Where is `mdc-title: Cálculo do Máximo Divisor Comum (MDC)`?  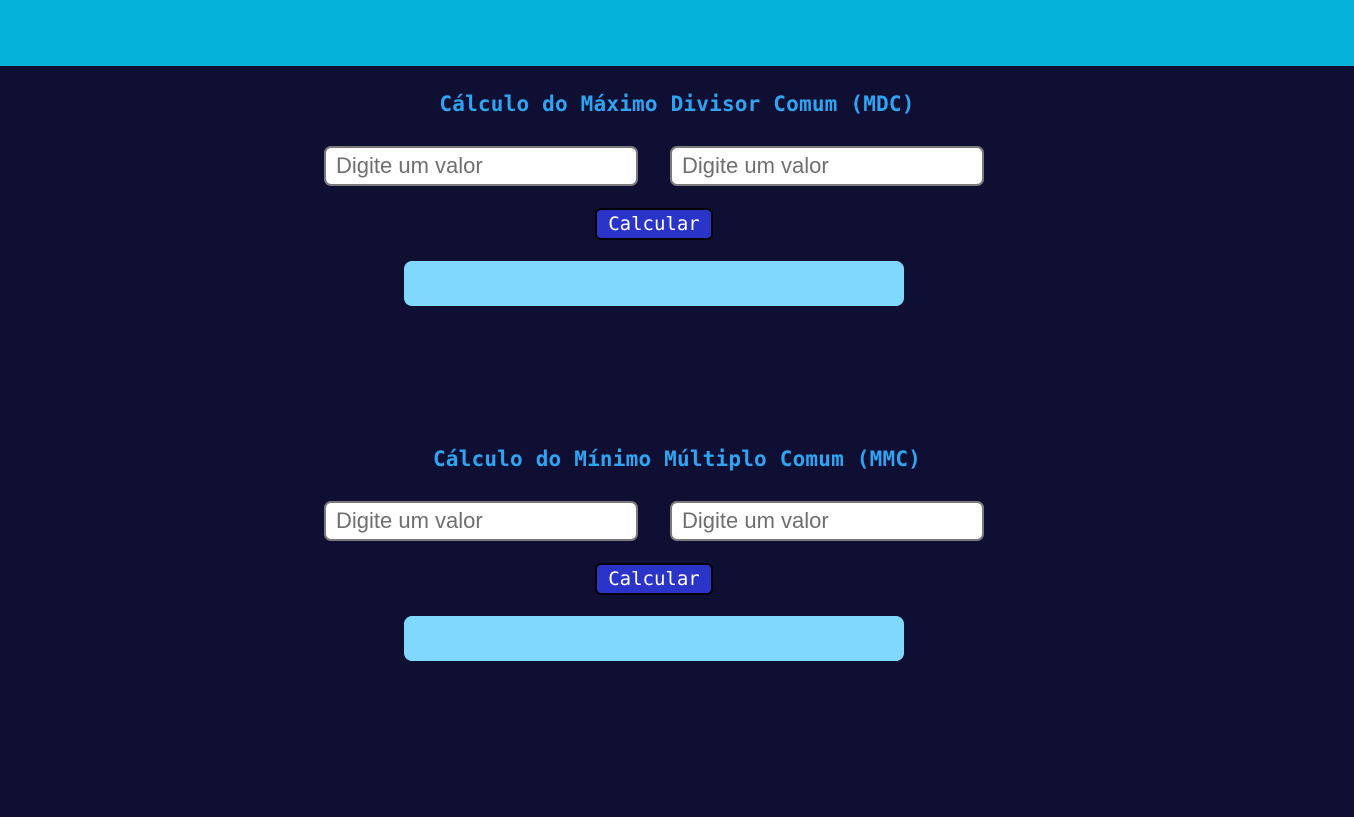 mdc-title: Cálculo do Máximo Divisor Comum (MDC) is located at coordinates (677, 104).